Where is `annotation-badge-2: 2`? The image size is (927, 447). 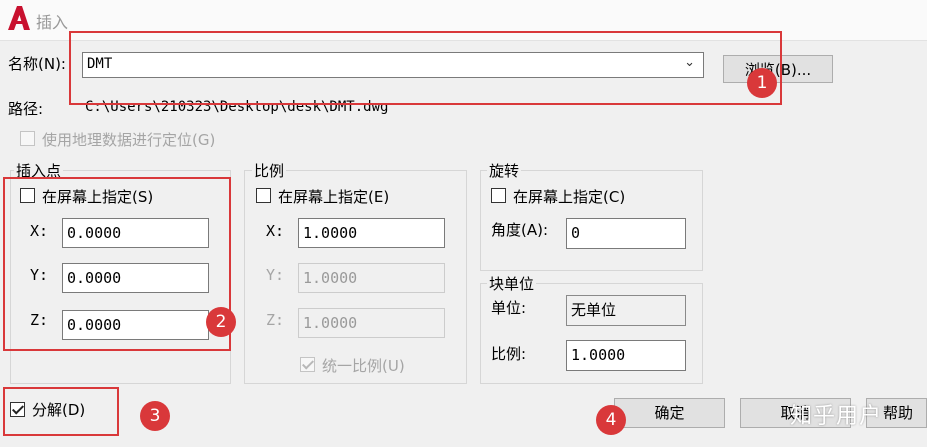
annotation-badge-2: 2 is located at coordinates (221, 322).